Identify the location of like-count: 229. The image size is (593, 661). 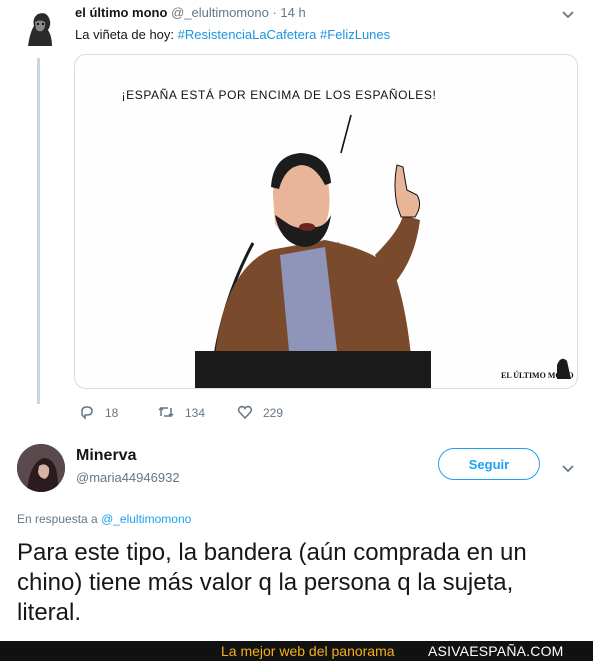
(273, 413).